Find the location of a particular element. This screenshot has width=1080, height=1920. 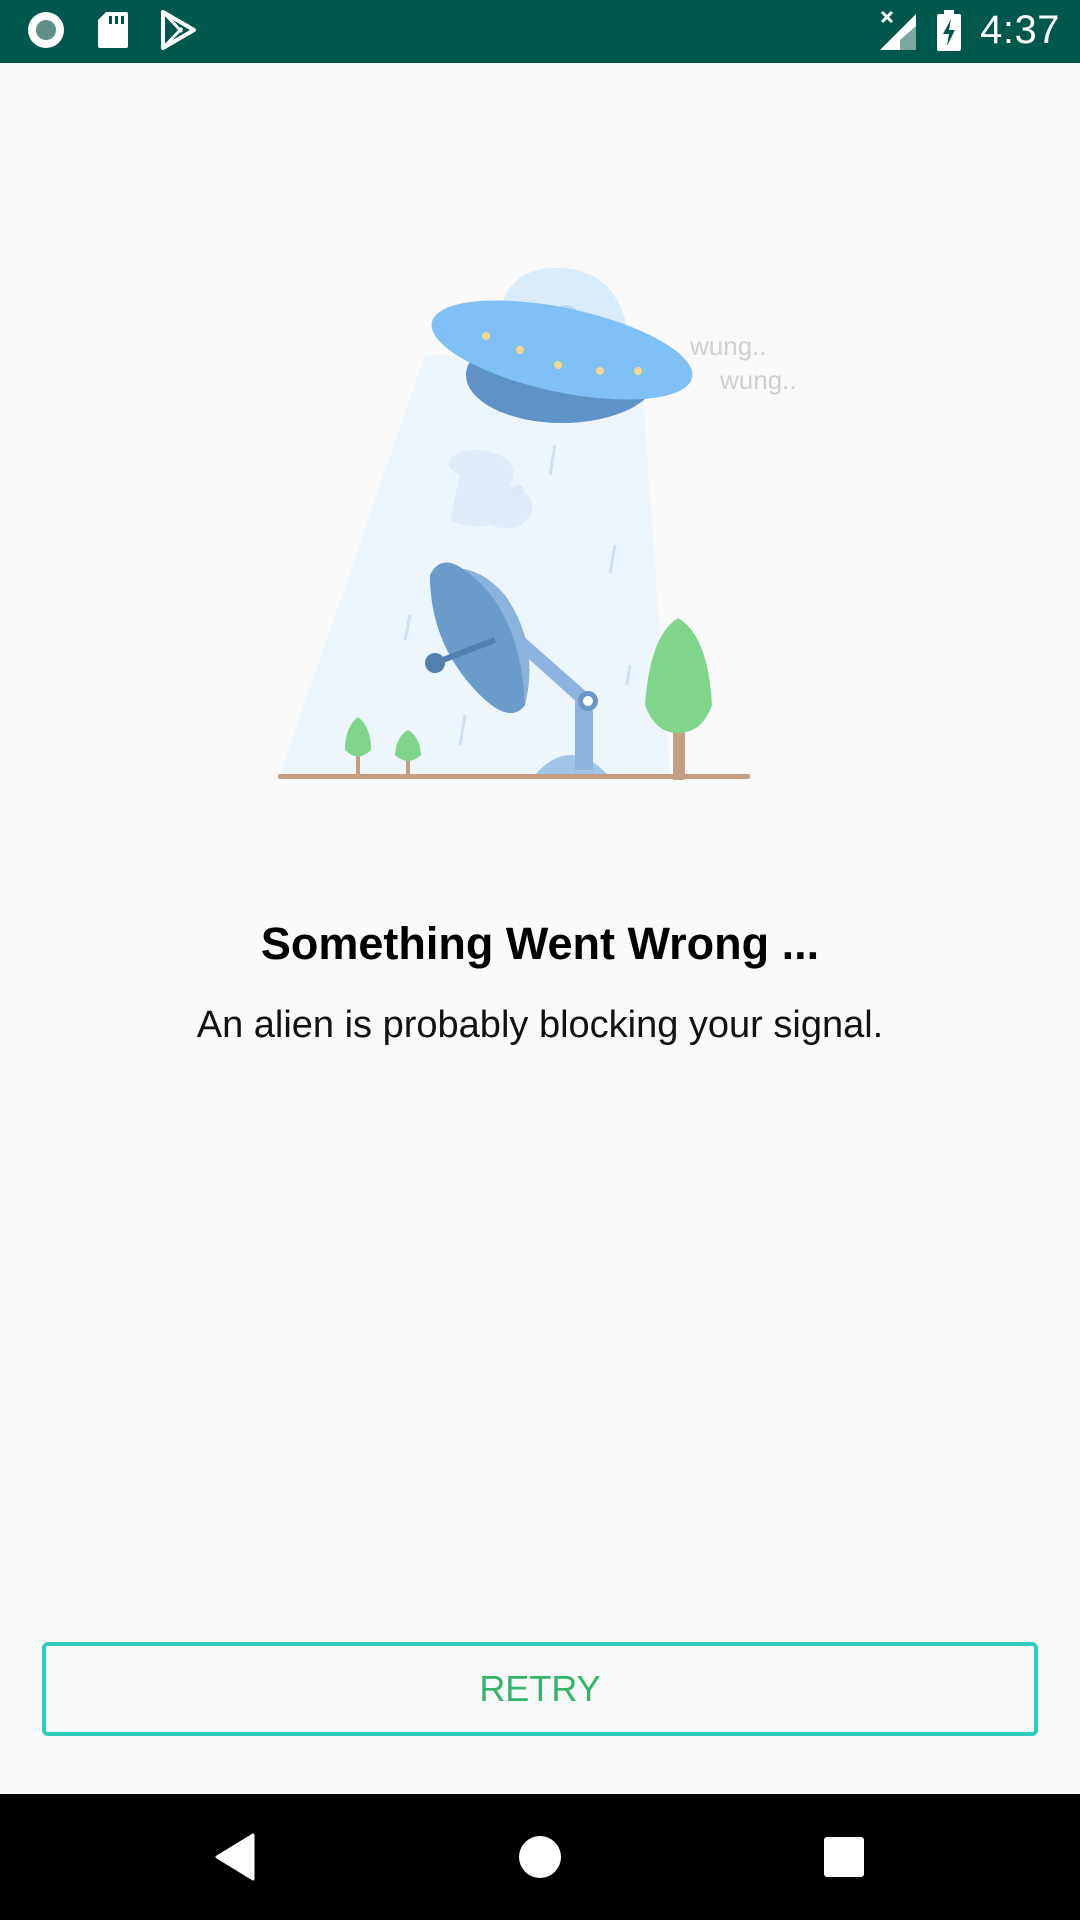

recents-button is located at coordinates (844, 1857).